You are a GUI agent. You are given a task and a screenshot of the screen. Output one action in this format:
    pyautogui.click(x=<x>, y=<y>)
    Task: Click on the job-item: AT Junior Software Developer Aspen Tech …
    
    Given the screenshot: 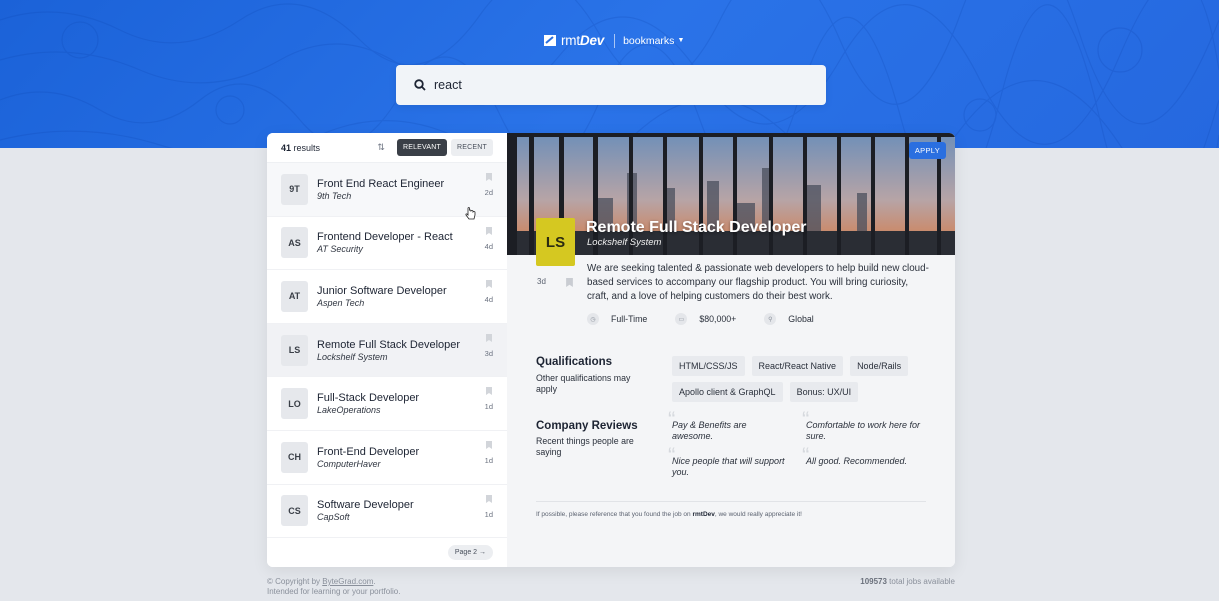 What is the action you would take?
    pyautogui.click(x=387, y=297)
    